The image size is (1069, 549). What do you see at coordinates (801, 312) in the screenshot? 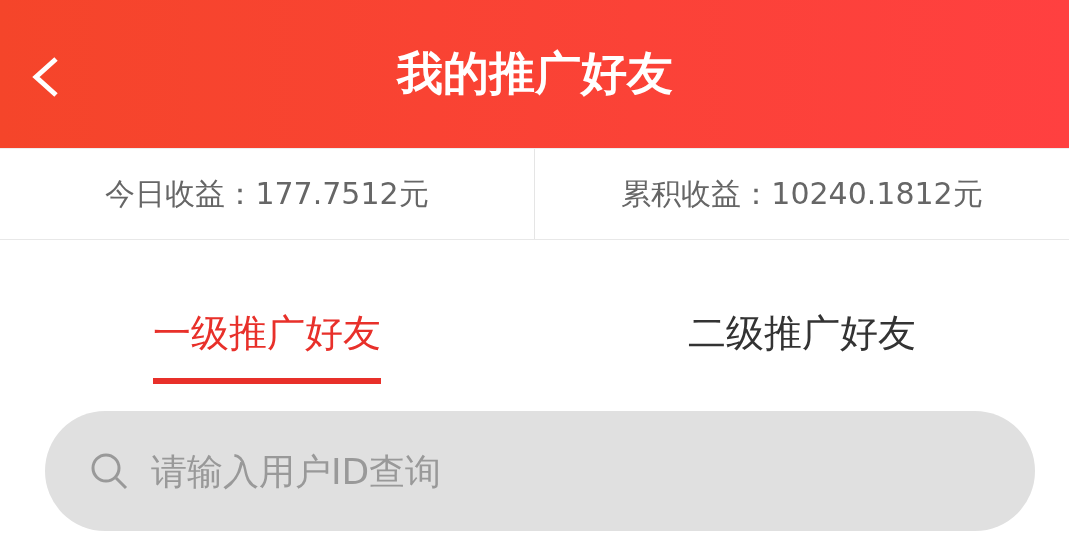
I see `tab: 二级推广好友` at bounding box center [801, 312].